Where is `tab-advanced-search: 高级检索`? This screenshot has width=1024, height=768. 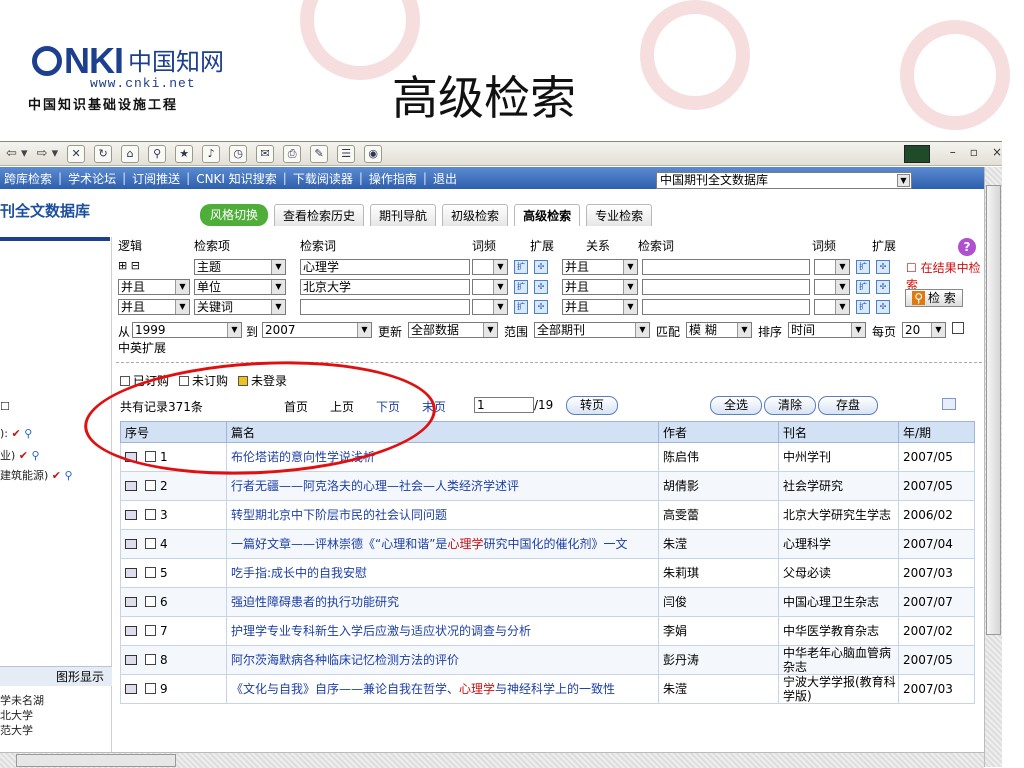 tab-advanced-search: 高级检索 is located at coordinates (547, 215).